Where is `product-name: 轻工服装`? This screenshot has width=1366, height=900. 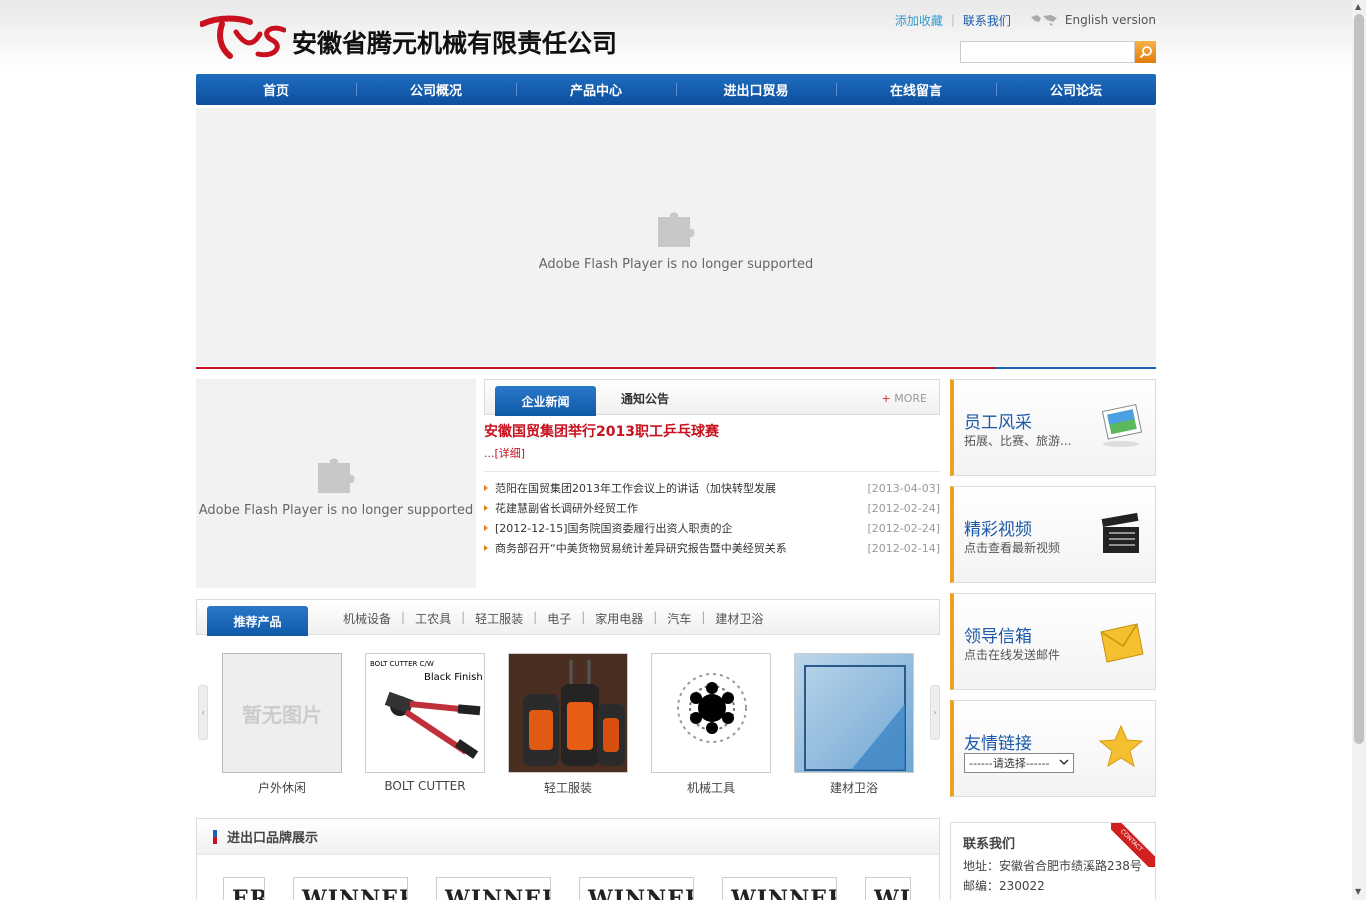
product-name: 轻工服装 is located at coordinates (568, 787).